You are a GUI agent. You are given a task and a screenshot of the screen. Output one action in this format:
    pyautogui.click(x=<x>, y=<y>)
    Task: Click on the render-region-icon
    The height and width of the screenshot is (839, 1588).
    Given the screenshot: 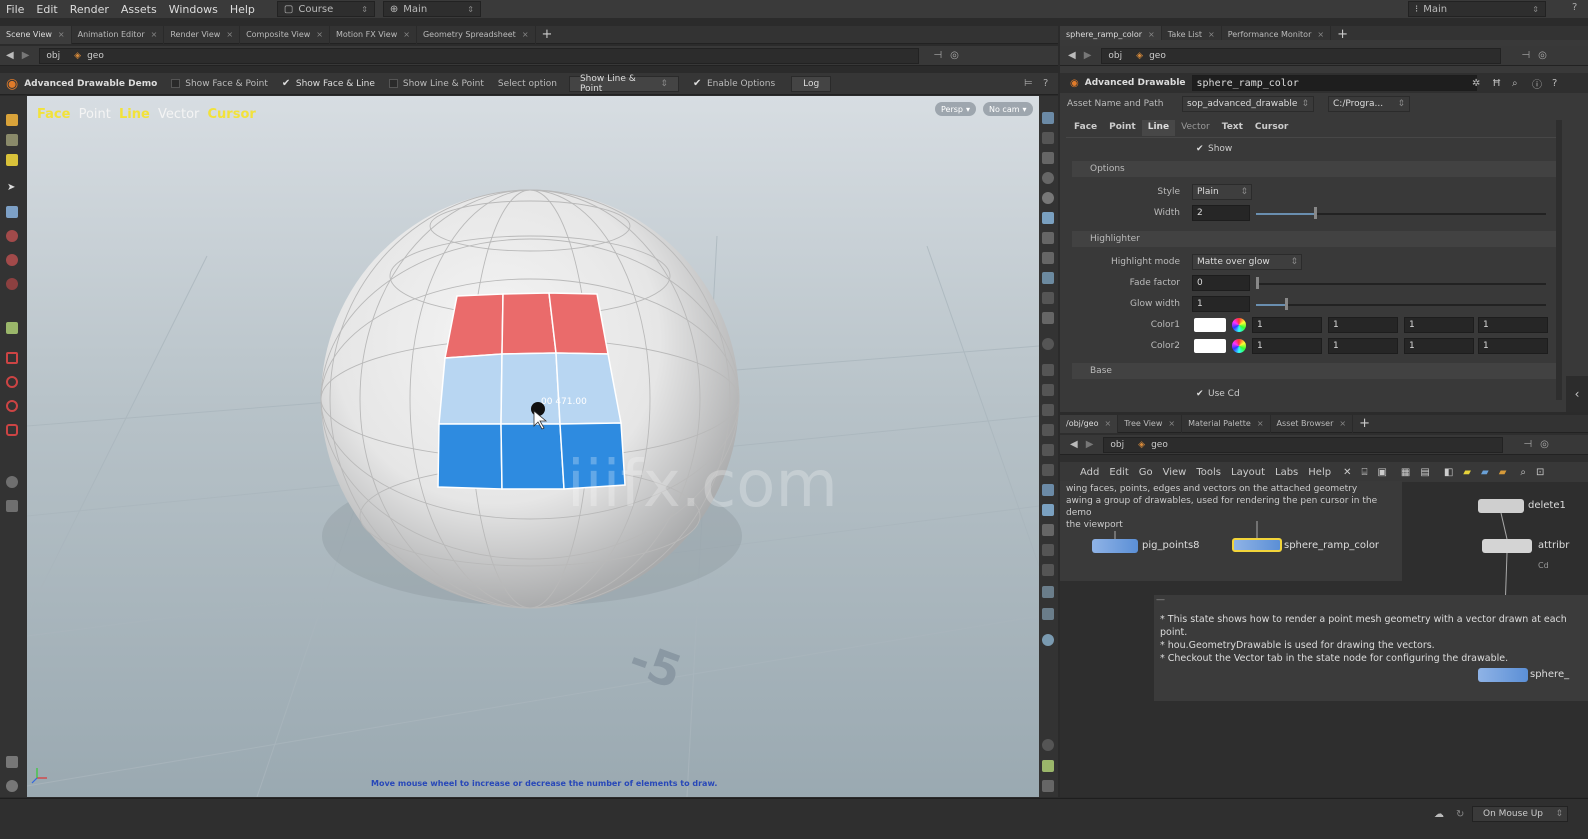 What is the action you would take?
    pyautogui.click(x=1048, y=592)
    